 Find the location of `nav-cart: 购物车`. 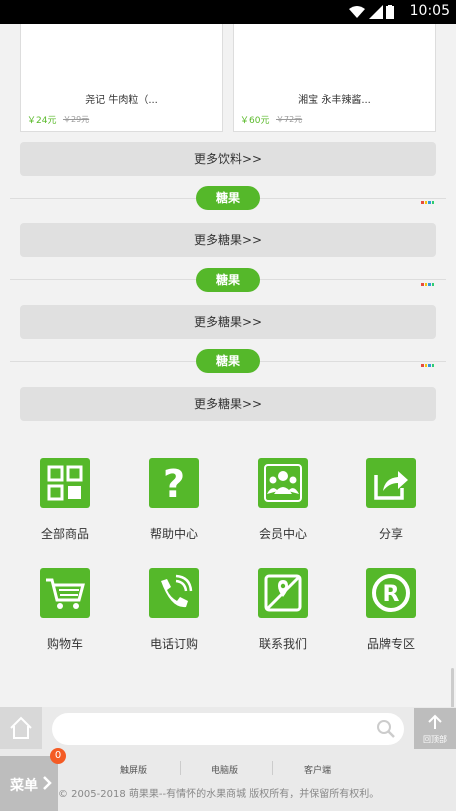

nav-cart: 购物车 is located at coordinates (65, 618).